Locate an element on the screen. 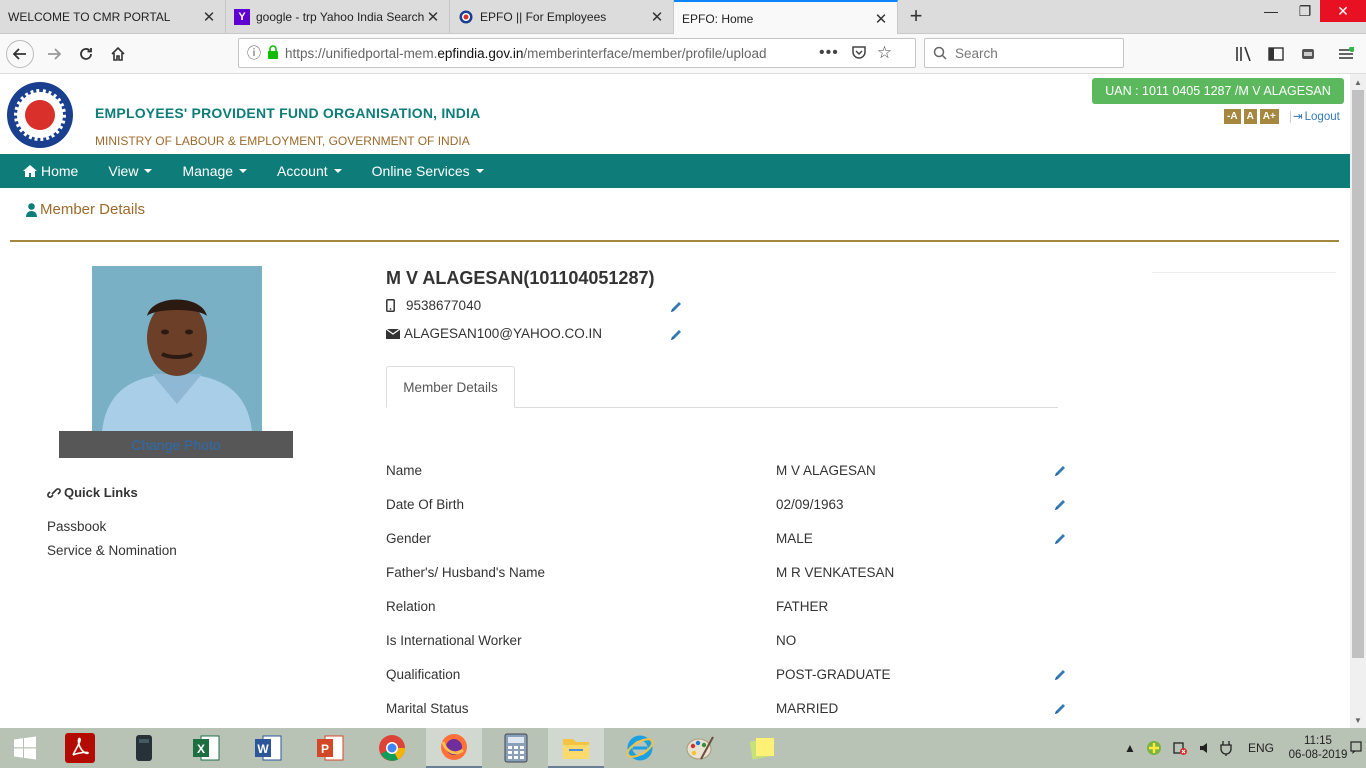 This screenshot has width=1366, height=768. chrome-icon is located at coordinates (392, 748).